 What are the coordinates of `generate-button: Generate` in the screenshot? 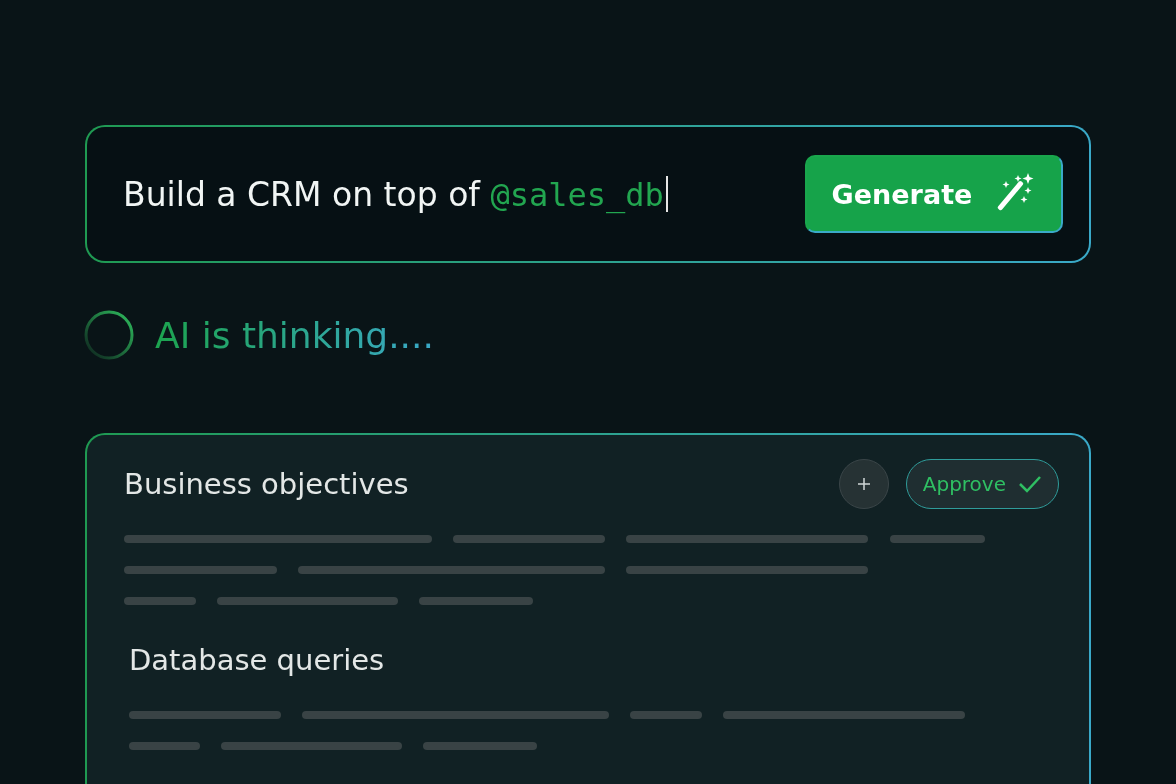 It's located at (934, 194).